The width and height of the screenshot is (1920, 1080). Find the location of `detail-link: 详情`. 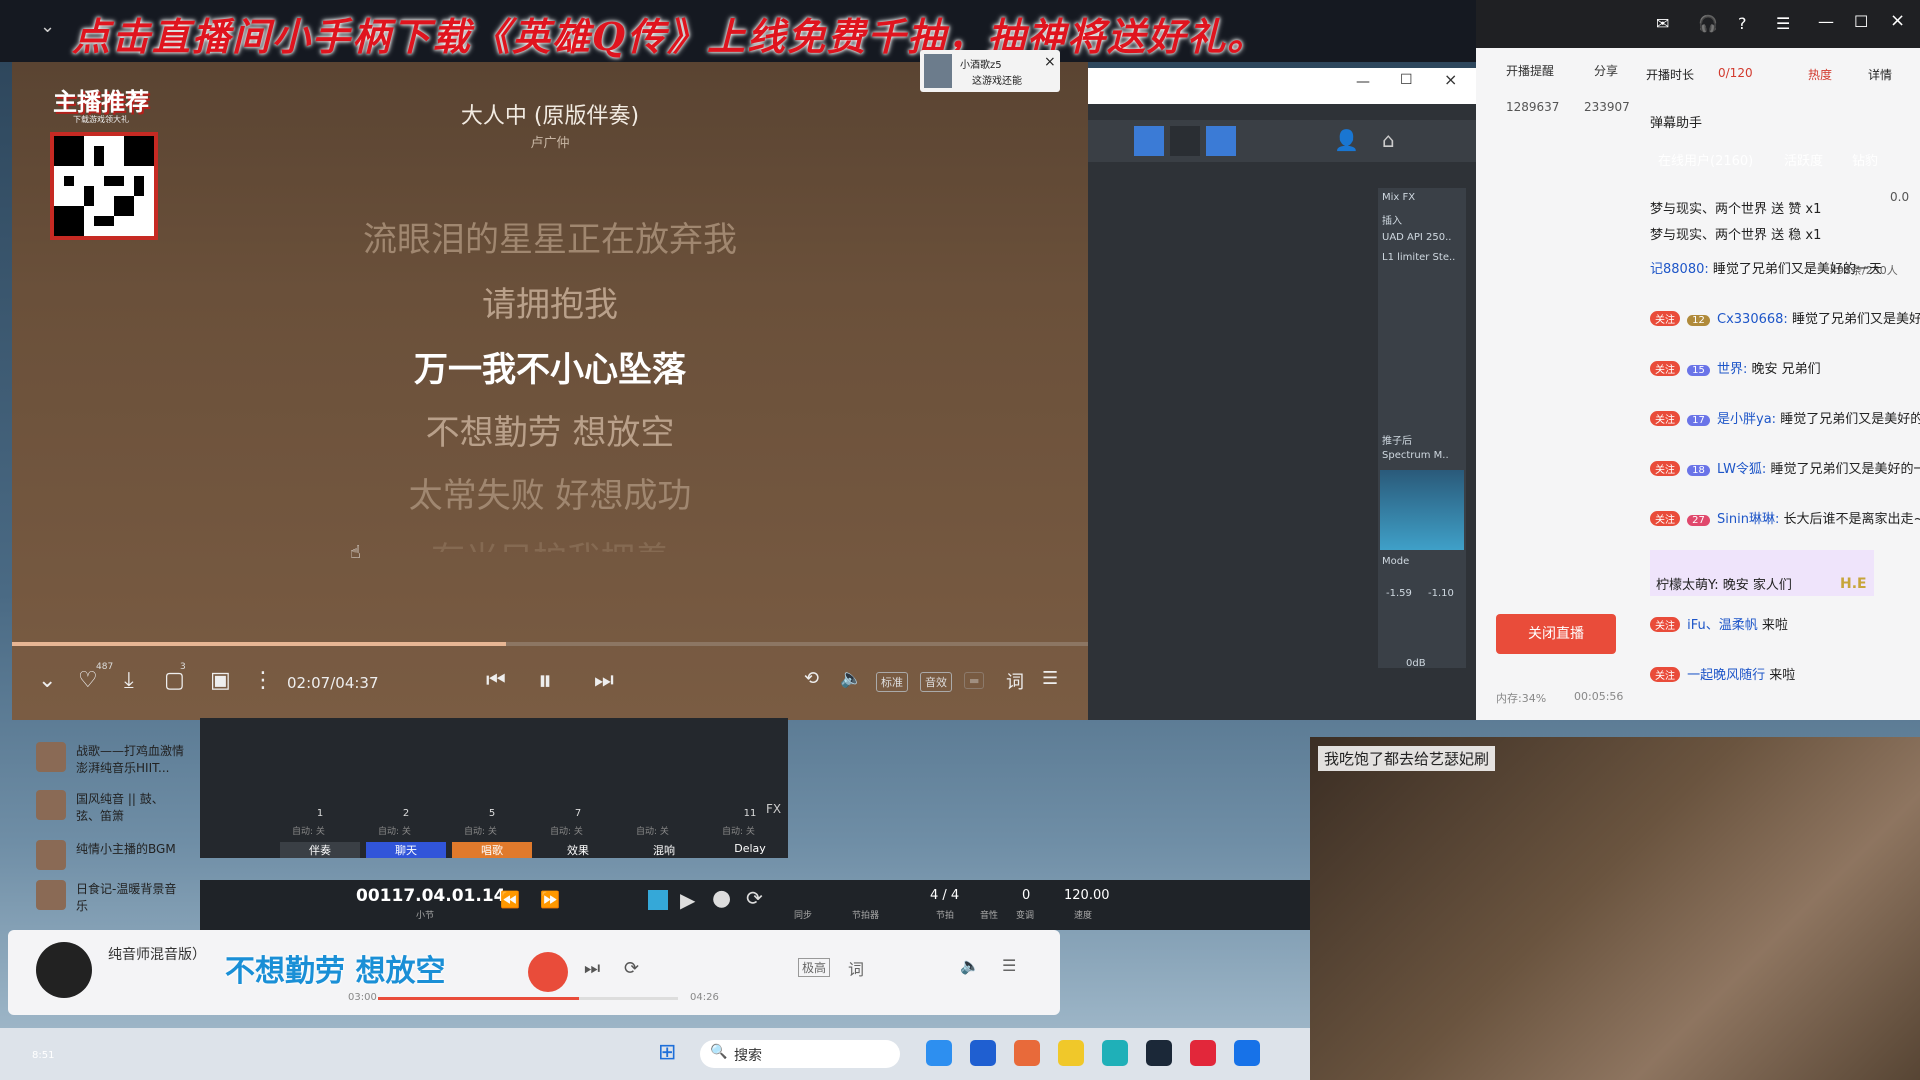

detail-link: 详情 is located at coordinates (1880, 74).